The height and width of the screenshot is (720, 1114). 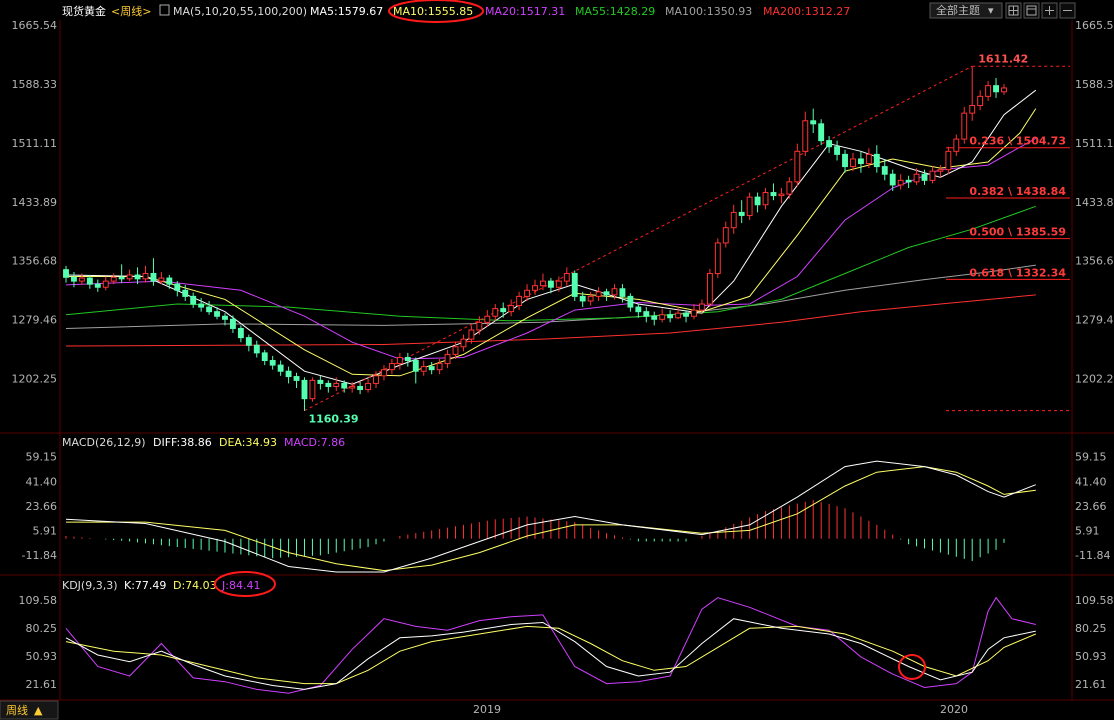 I want to click on kdj-tick-left: 109.58, so click(x=38, y=600).